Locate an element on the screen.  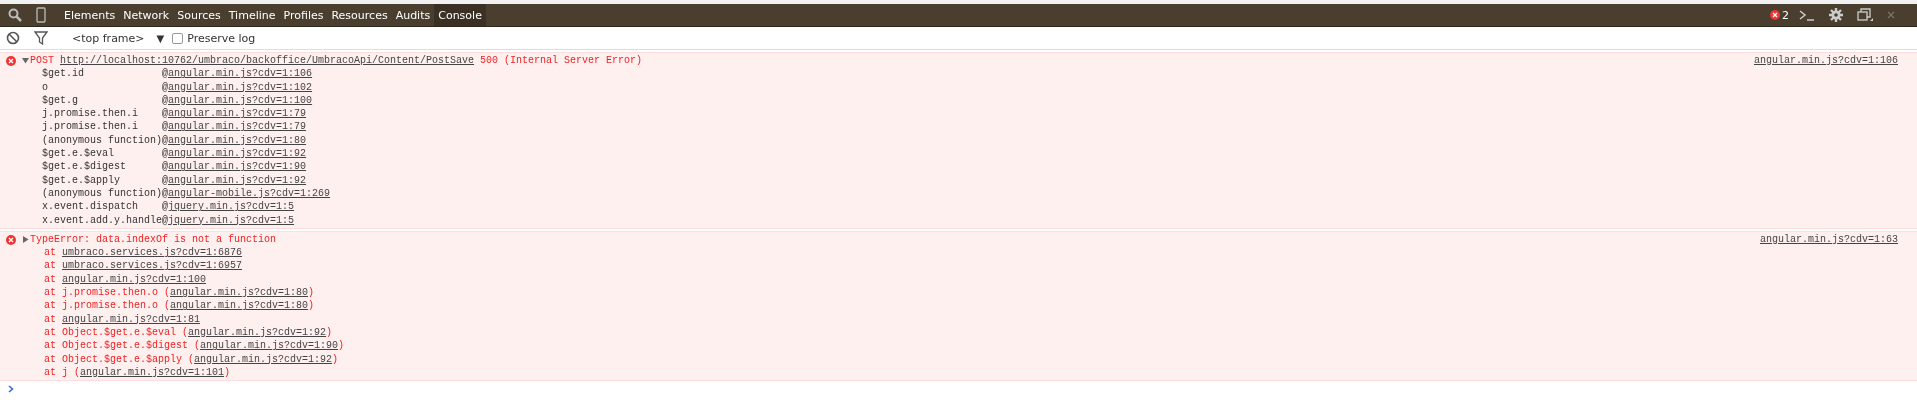
frame-selector: <top frame> is located at coordinates (108, 38).